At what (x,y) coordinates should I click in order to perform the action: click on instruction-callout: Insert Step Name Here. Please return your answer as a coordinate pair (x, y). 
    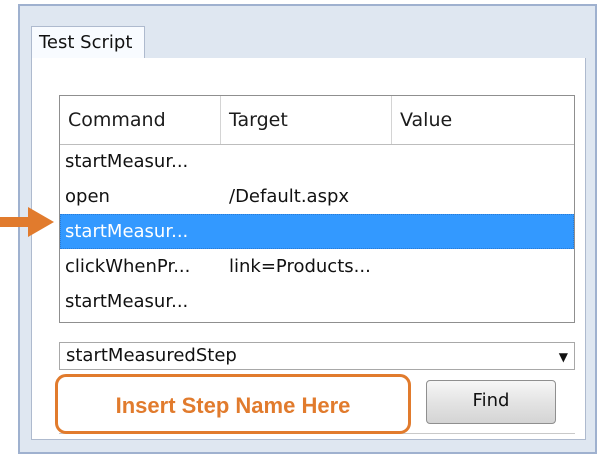
    Looking at the image, I should click on (233, 404).